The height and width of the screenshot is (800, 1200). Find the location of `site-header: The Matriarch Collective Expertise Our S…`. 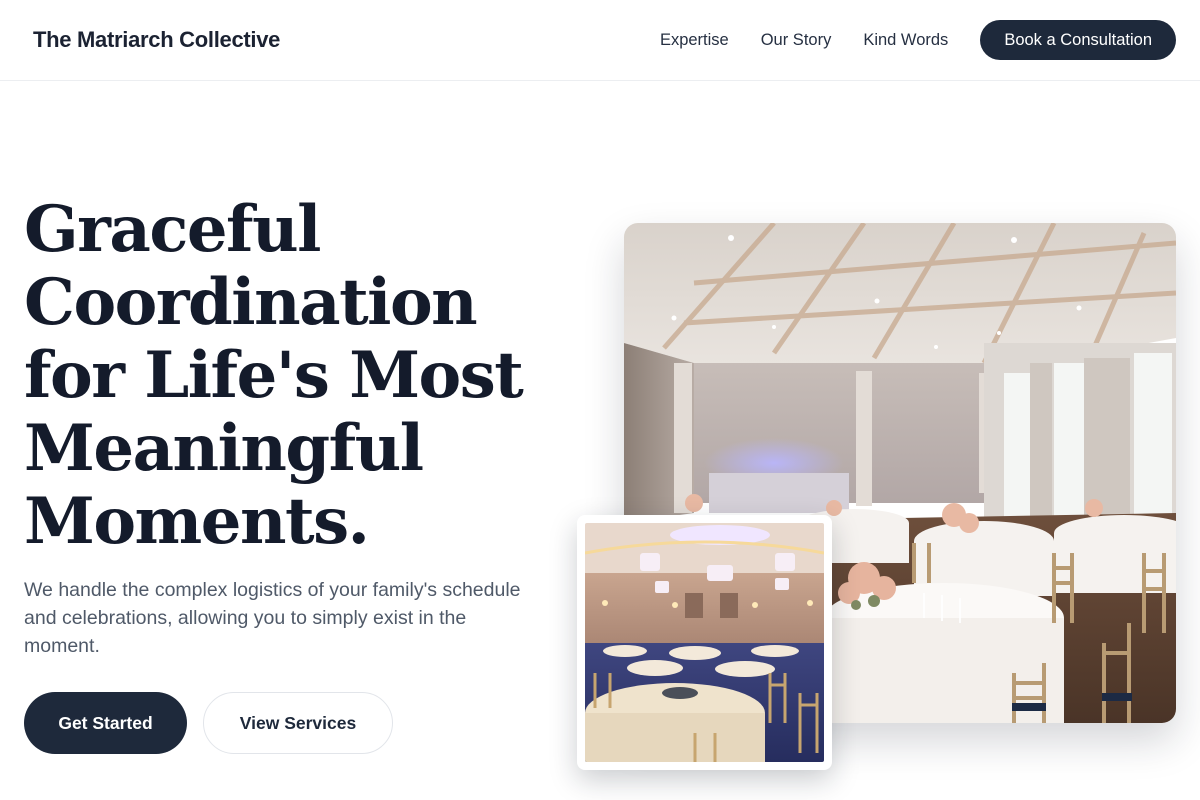

site-header: The Matriarch Collective Expertise Our S… is located at coordinates (600, 40).